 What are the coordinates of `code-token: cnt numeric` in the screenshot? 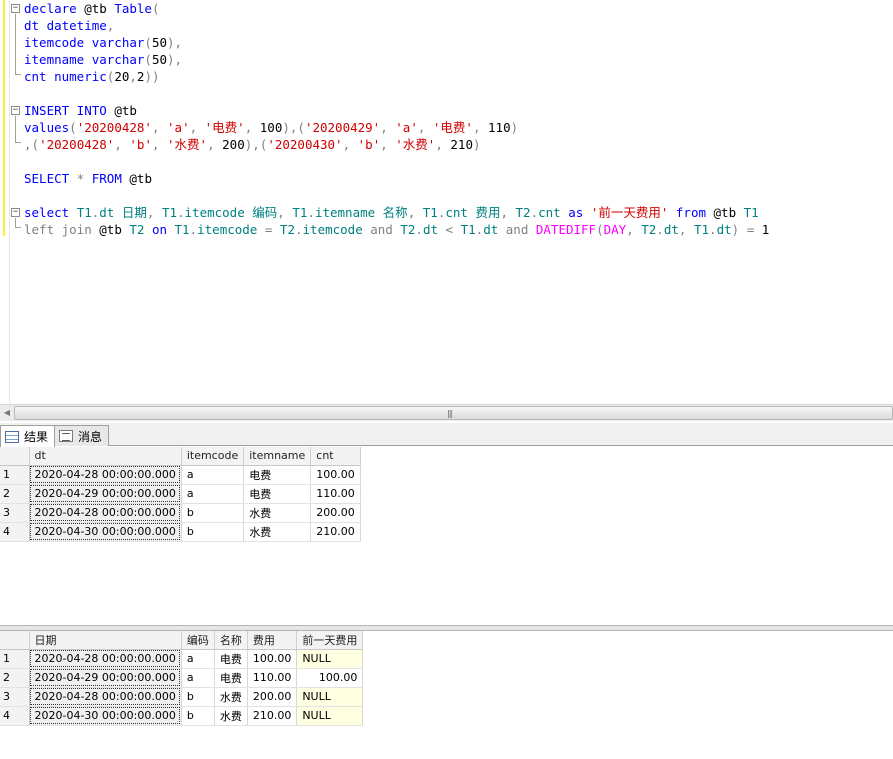 It's located at (65, 76).